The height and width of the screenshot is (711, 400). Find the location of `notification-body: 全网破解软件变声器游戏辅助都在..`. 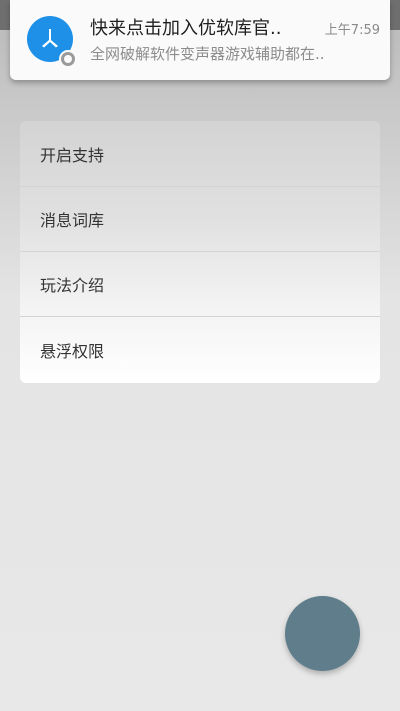

notification-body: 全网破解软件变声器游戏辅助都在.. is located at coordinates (207, 54).